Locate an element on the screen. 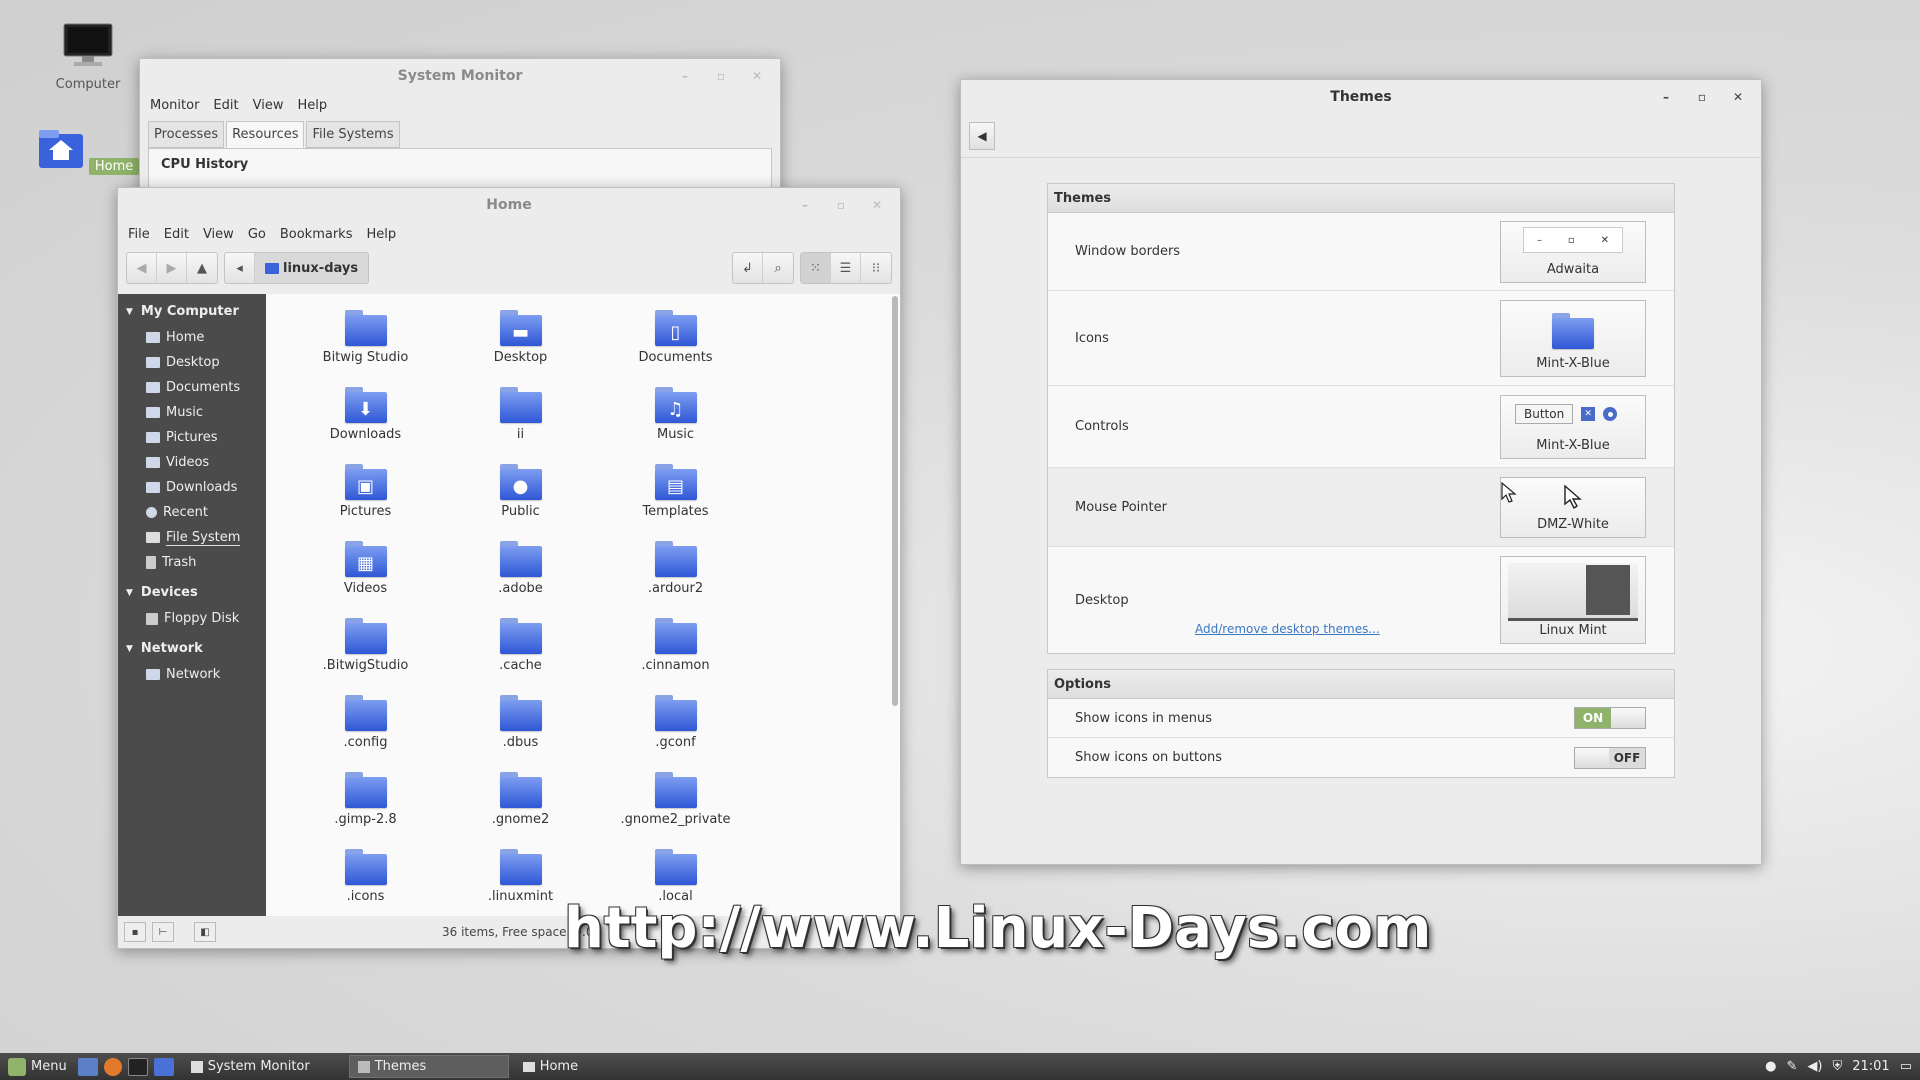  sidebar-item-floppy-disk: Floppy Disk is located at coordinates (192, 618).